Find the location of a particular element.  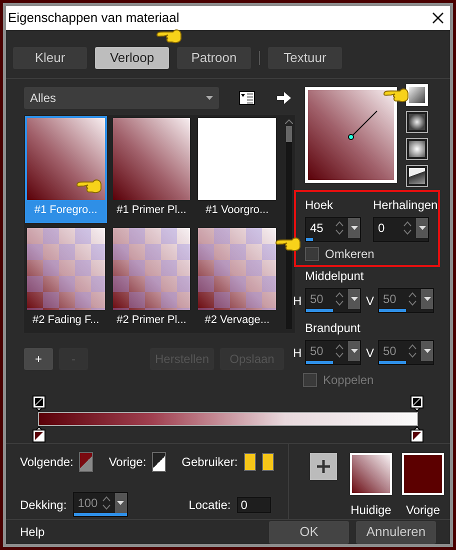

previous-label: Vorige: is located at coordinates (127, 462).